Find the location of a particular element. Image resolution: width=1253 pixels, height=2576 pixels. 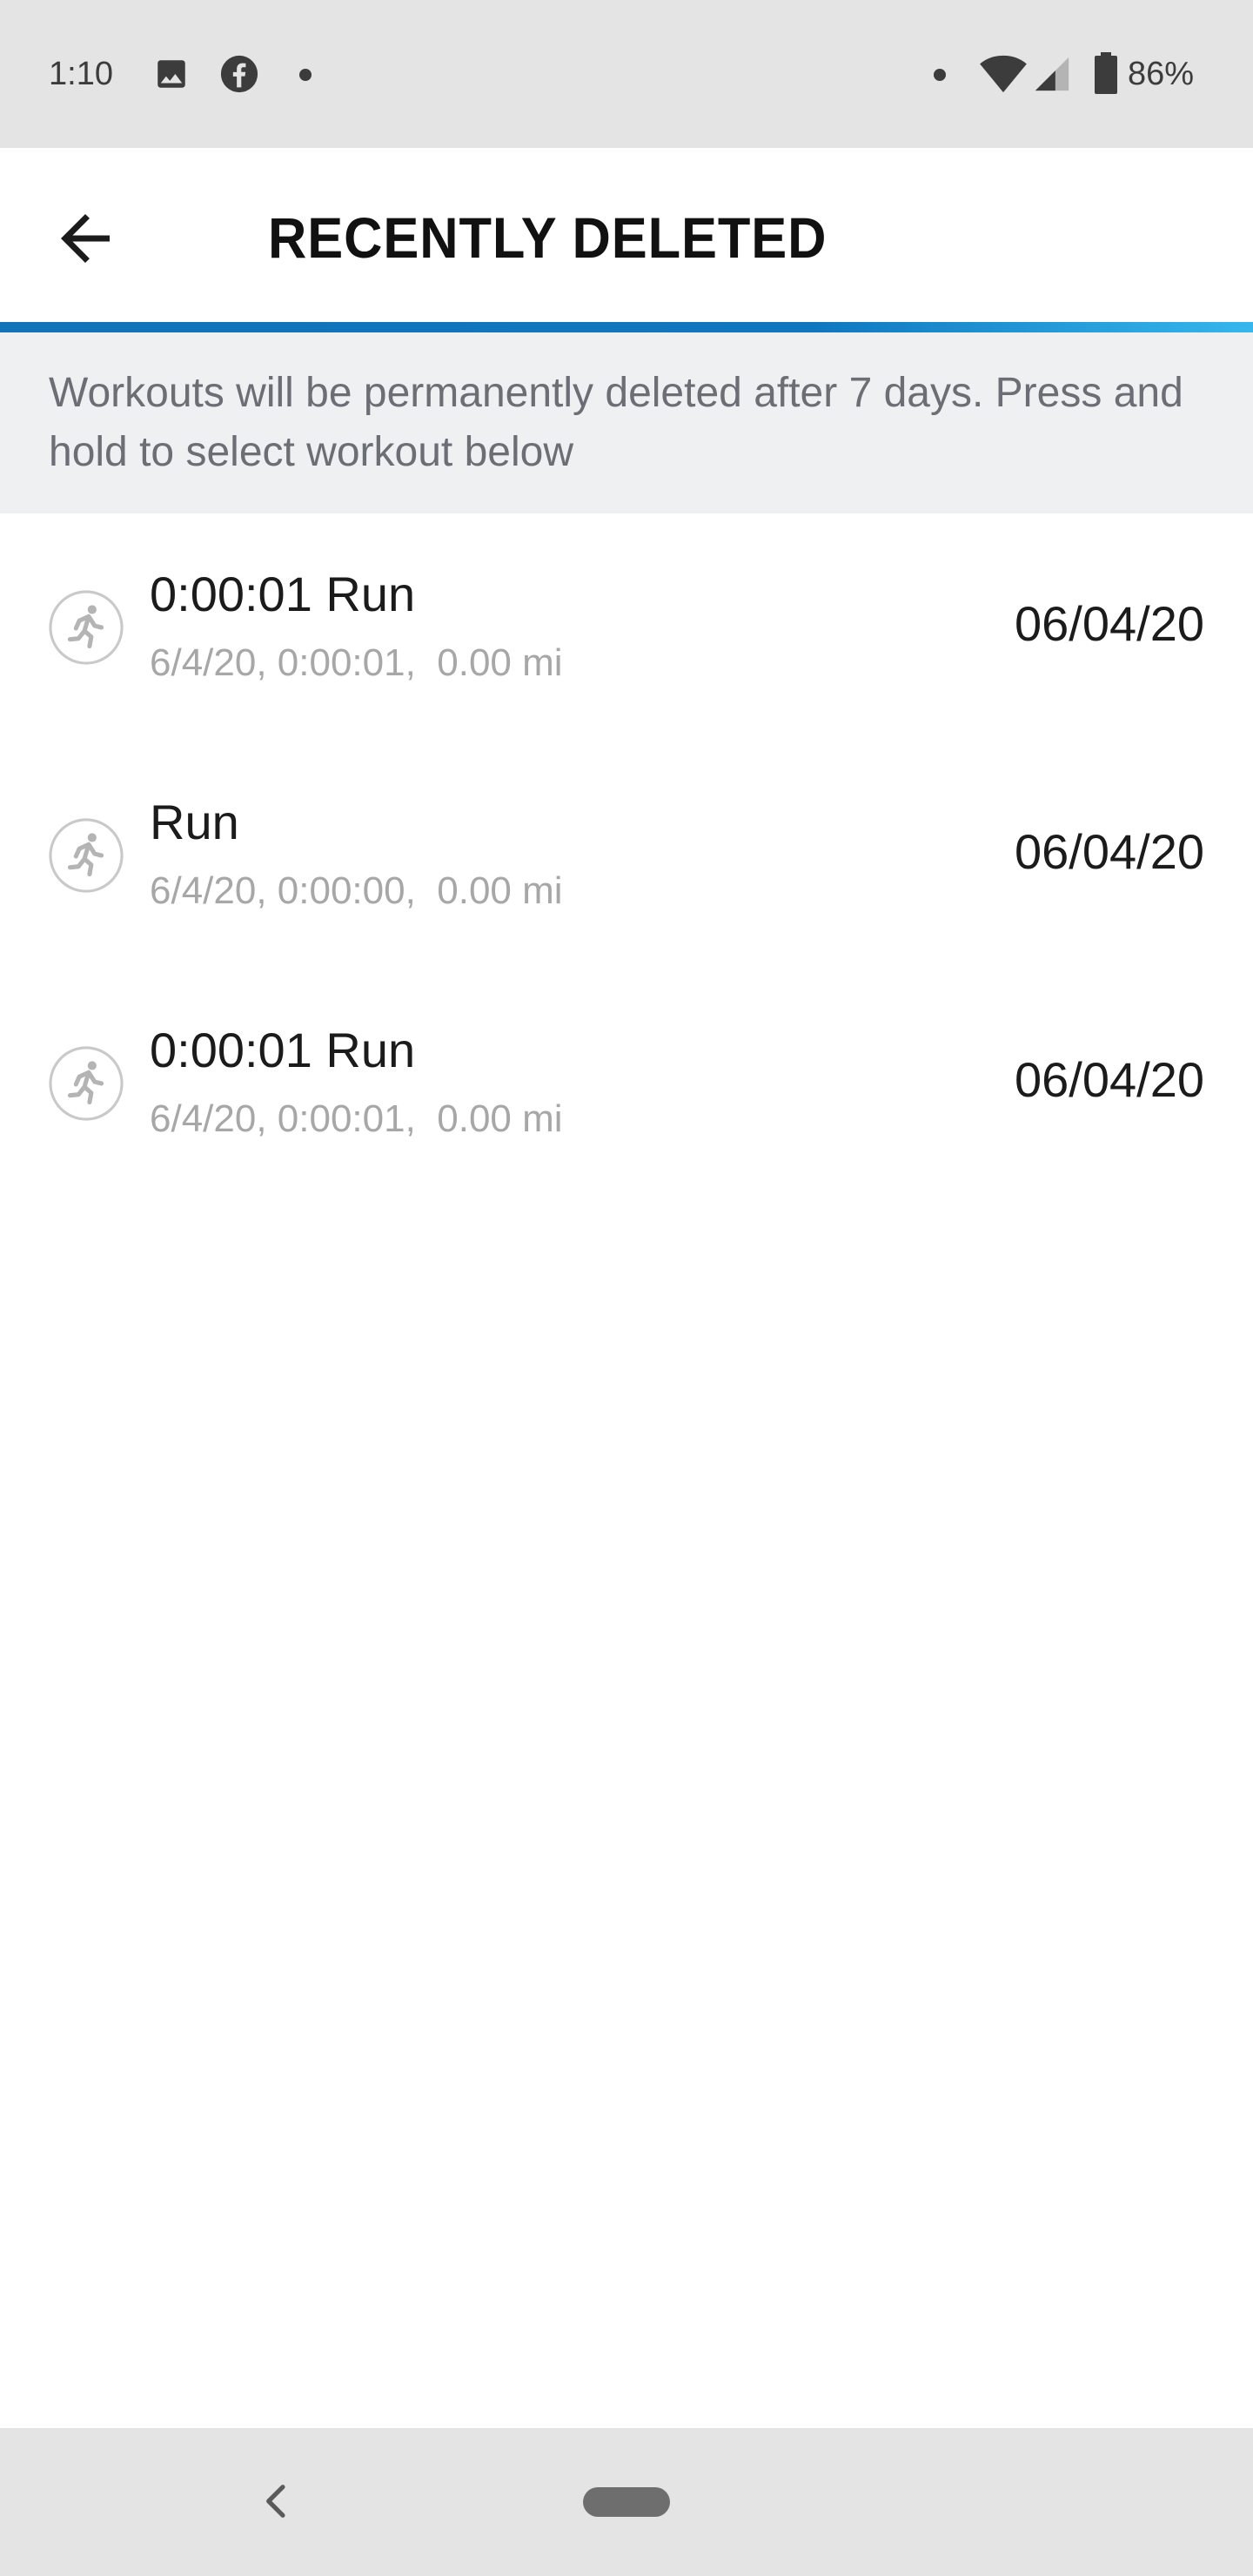

app-header: RECENTLY DELETED is located at coordinates (626, 235).